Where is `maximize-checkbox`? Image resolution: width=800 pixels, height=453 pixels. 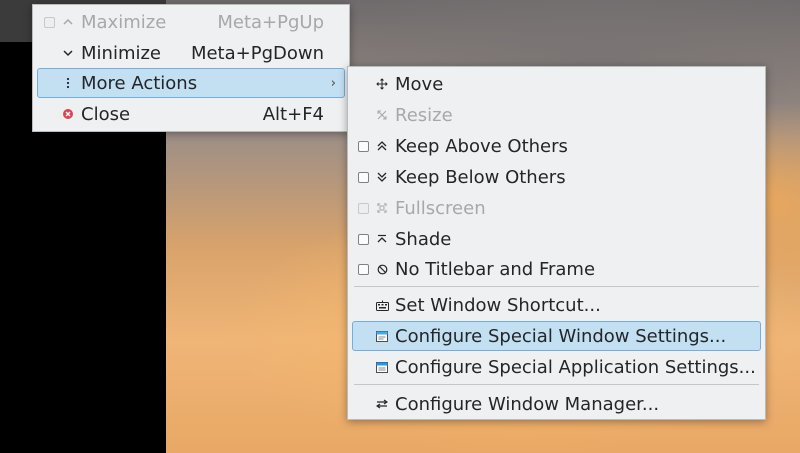
maximize-checkbox is located at coordinates (49, 22).